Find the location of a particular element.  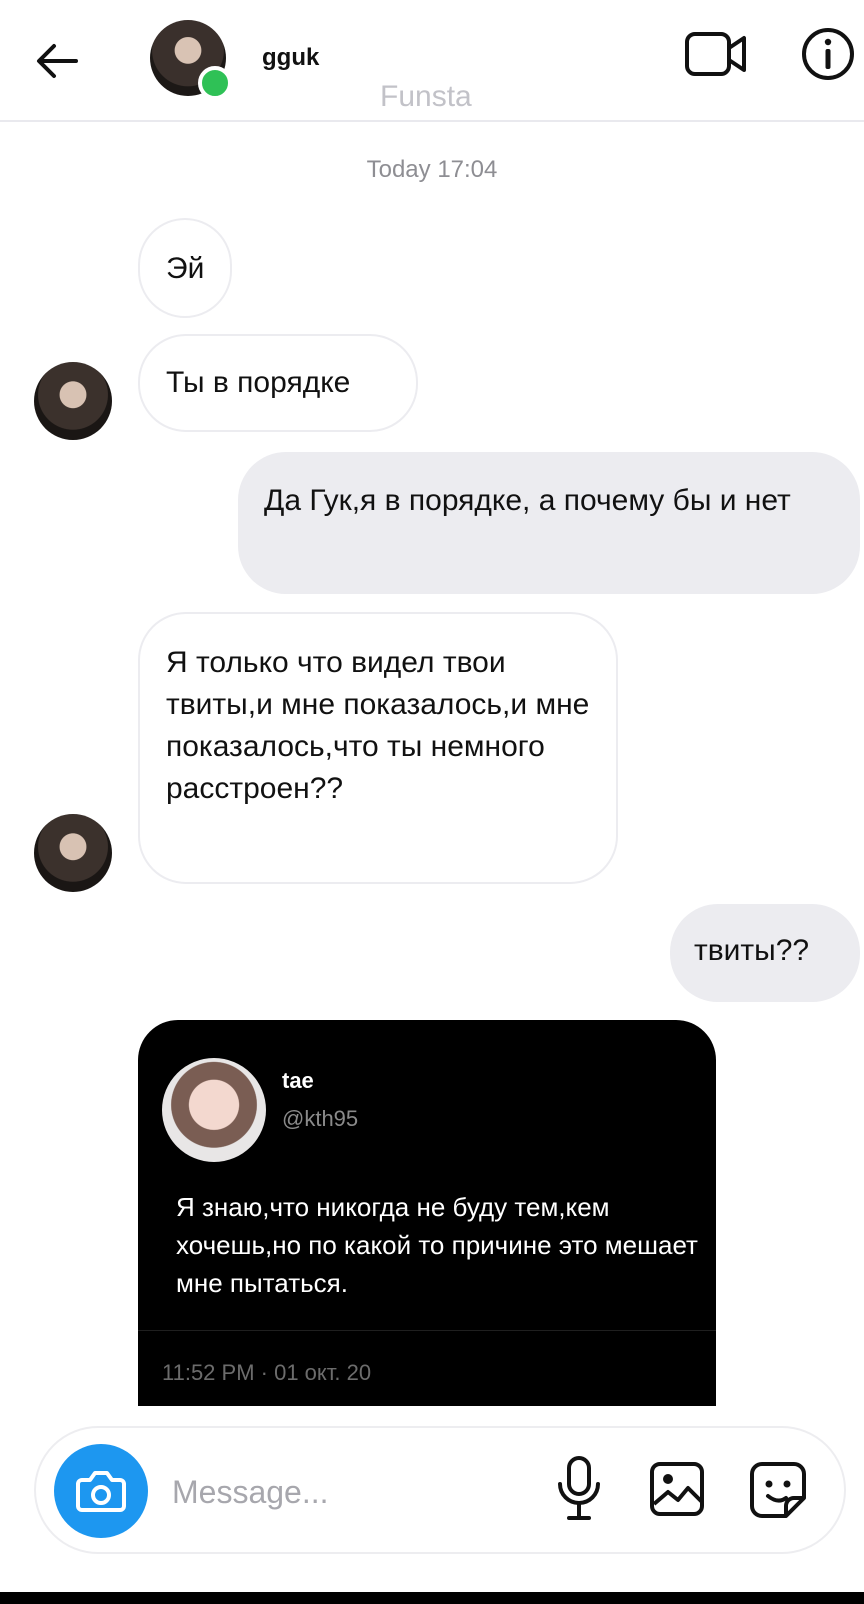

arrow-left-icon is located at coordinates (57, 61).